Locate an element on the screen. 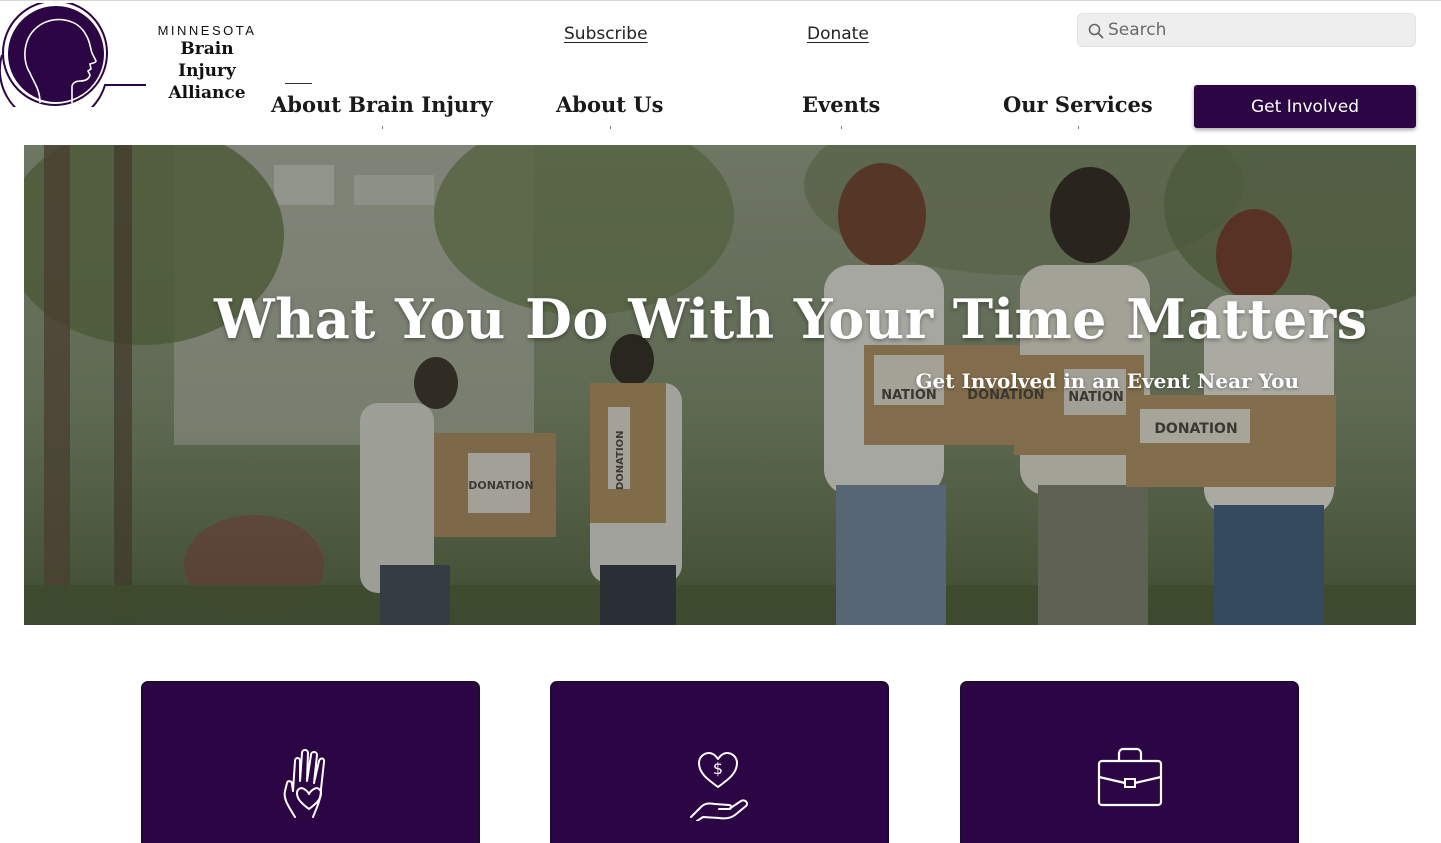  logo-name-line2: Alliance is located at coordinates (207, 93).